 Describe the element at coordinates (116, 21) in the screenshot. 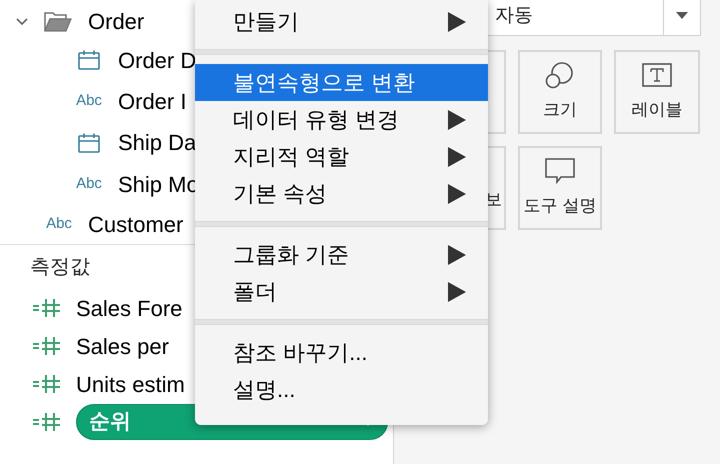

I see `folder-label: Order` at that location.